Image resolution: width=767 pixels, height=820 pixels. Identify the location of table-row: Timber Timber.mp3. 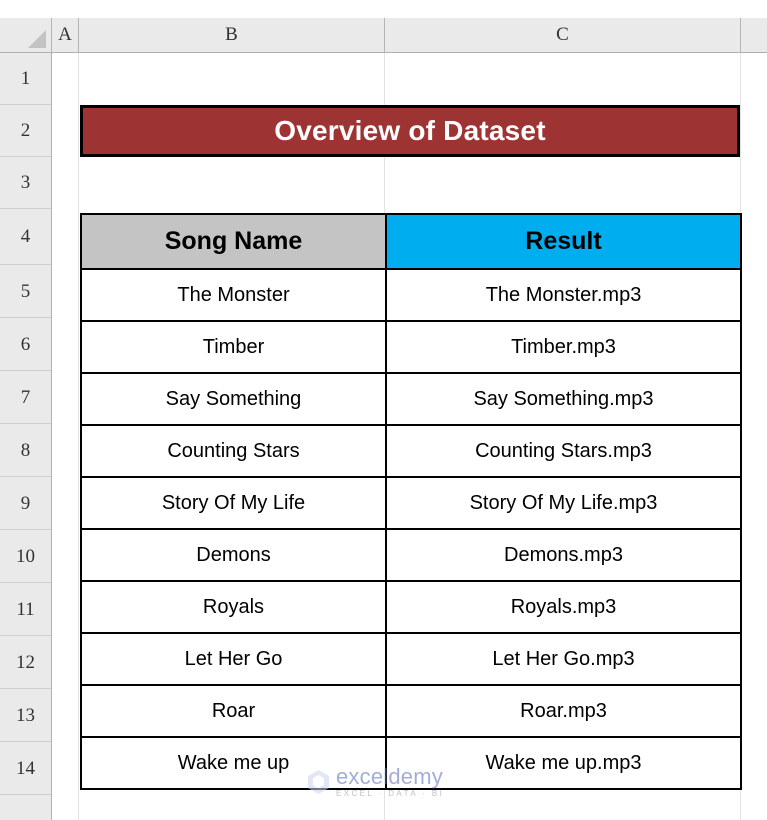
(411, 347).